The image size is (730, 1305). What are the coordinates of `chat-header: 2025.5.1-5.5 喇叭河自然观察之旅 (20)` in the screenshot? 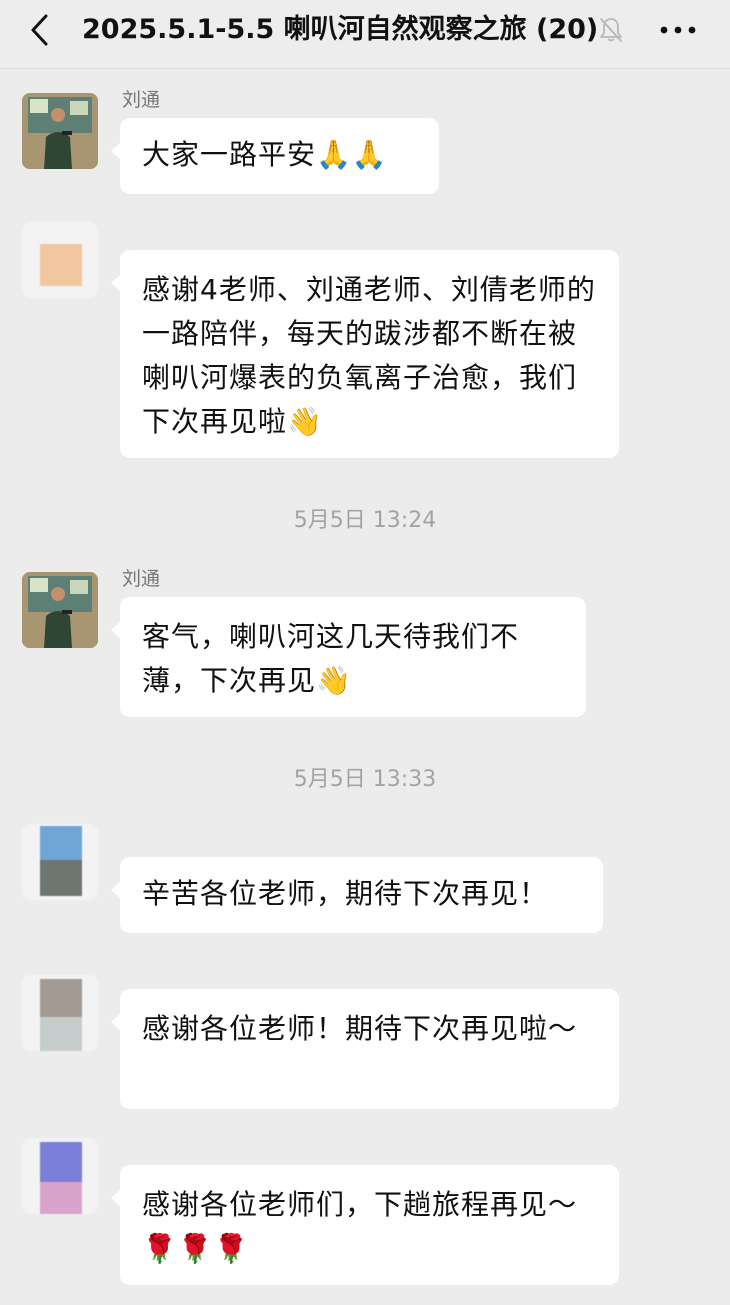 It's located at (365, 34).